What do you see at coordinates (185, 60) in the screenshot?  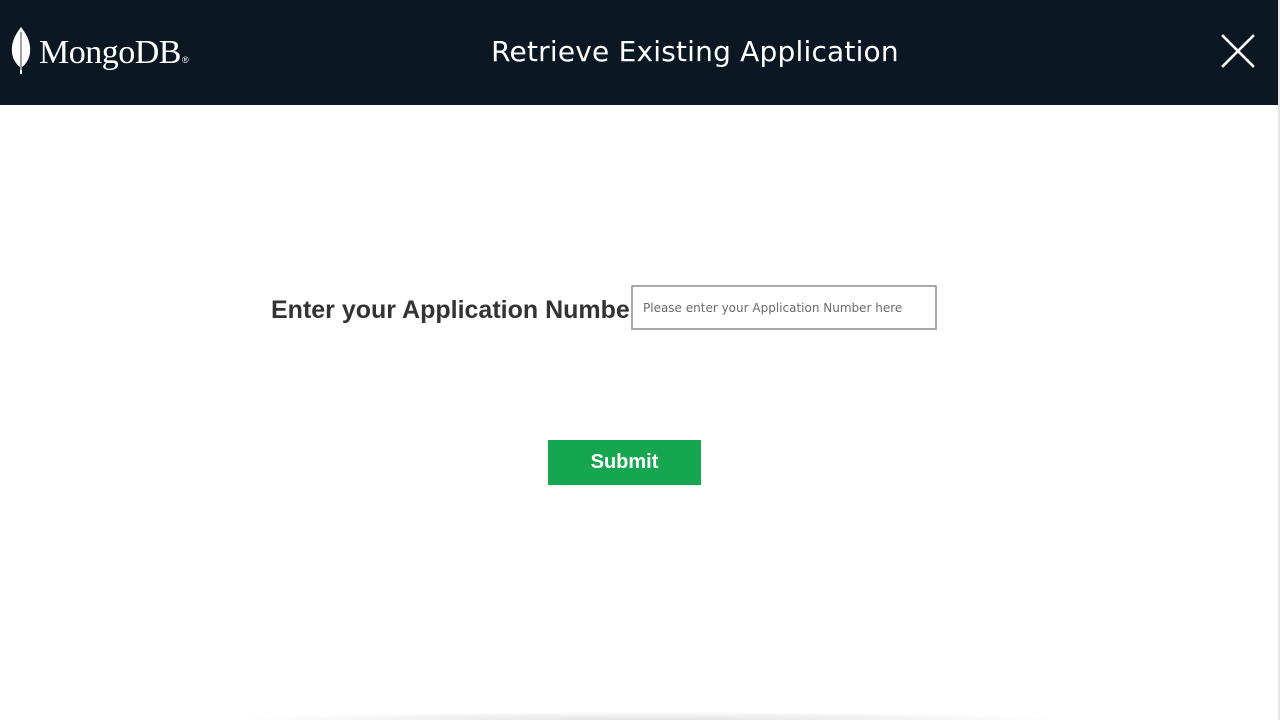 I see `registered-mark: ®` at bounding box center [185, 60].